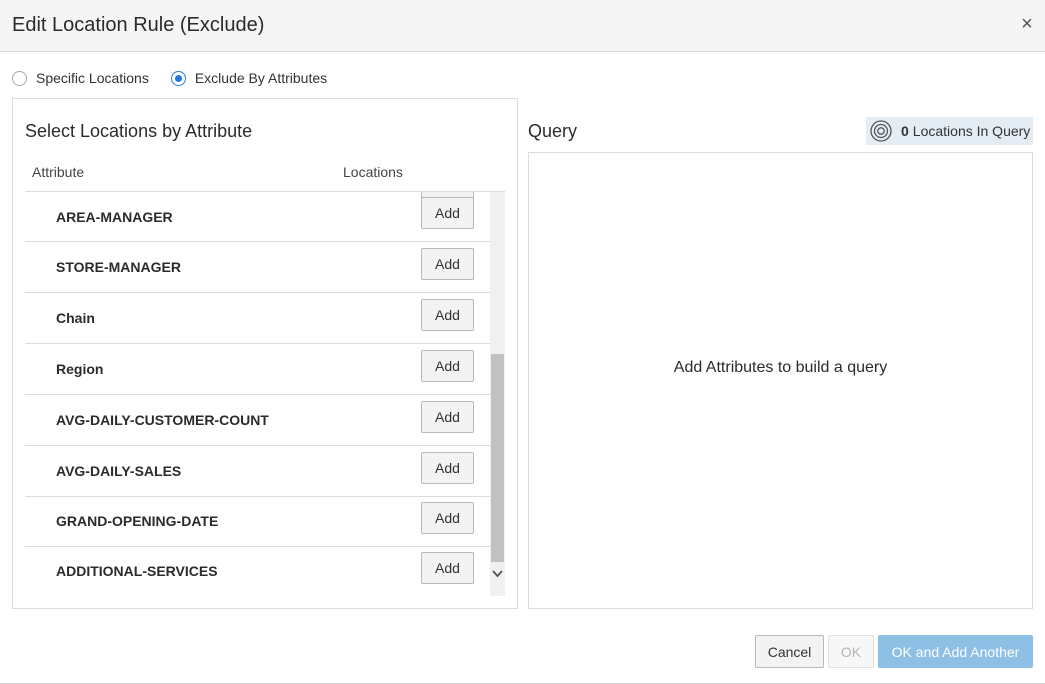 This screenshot has height=684, width=1045. I want to click on query-title: Query, so click(553, 131).